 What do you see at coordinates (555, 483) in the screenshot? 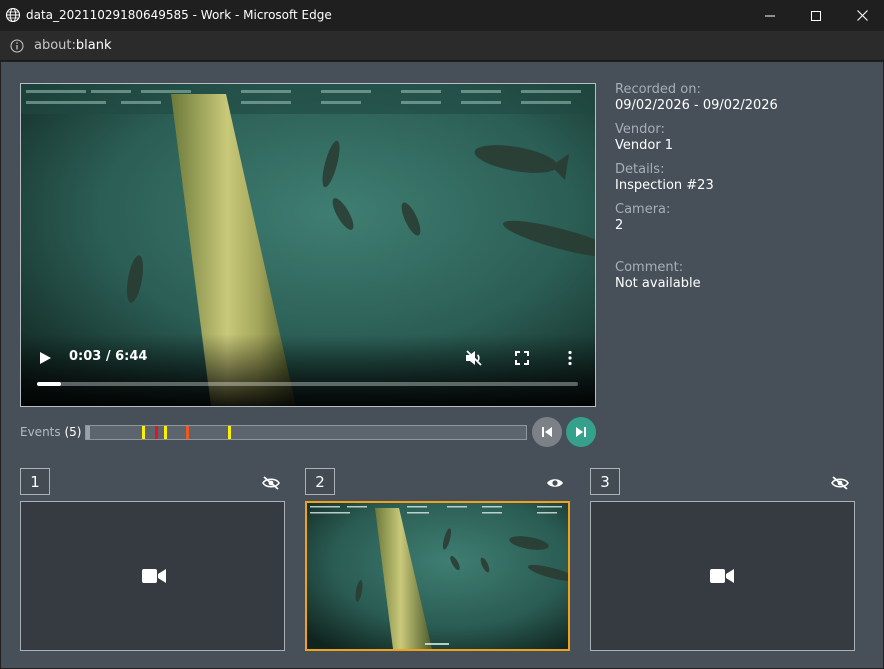
I see `eye-icon` at bounding box center [555, 483].